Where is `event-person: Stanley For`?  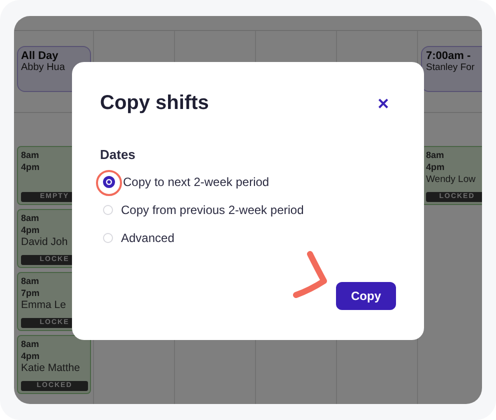
event-person: Stanley For is located at coordinates (451, 67).